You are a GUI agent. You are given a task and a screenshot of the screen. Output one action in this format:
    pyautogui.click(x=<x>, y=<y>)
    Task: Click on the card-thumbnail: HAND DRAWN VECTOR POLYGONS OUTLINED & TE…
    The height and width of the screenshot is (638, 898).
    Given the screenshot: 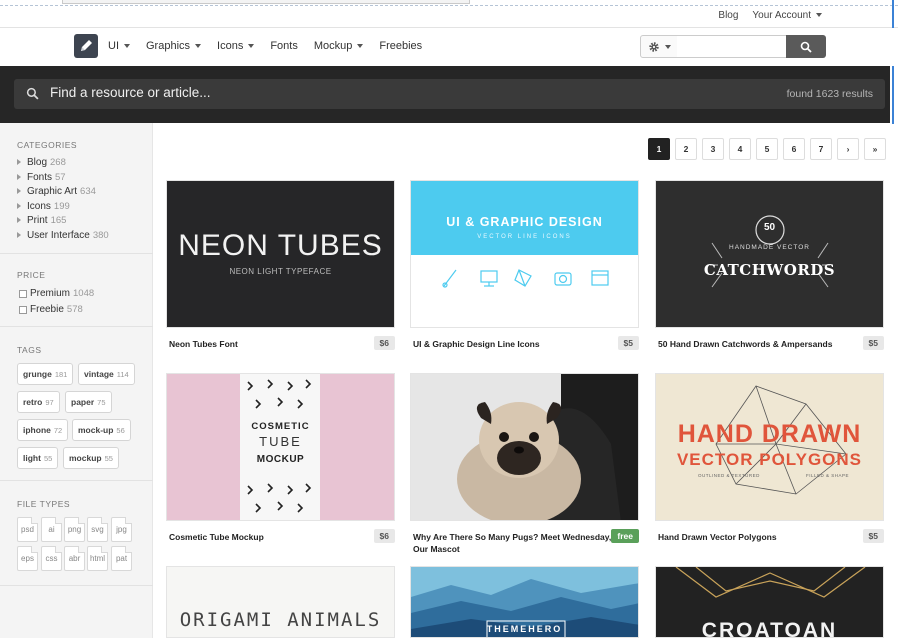 What is the action you would take?
    pyautogui.click(x=769, y=447)
    